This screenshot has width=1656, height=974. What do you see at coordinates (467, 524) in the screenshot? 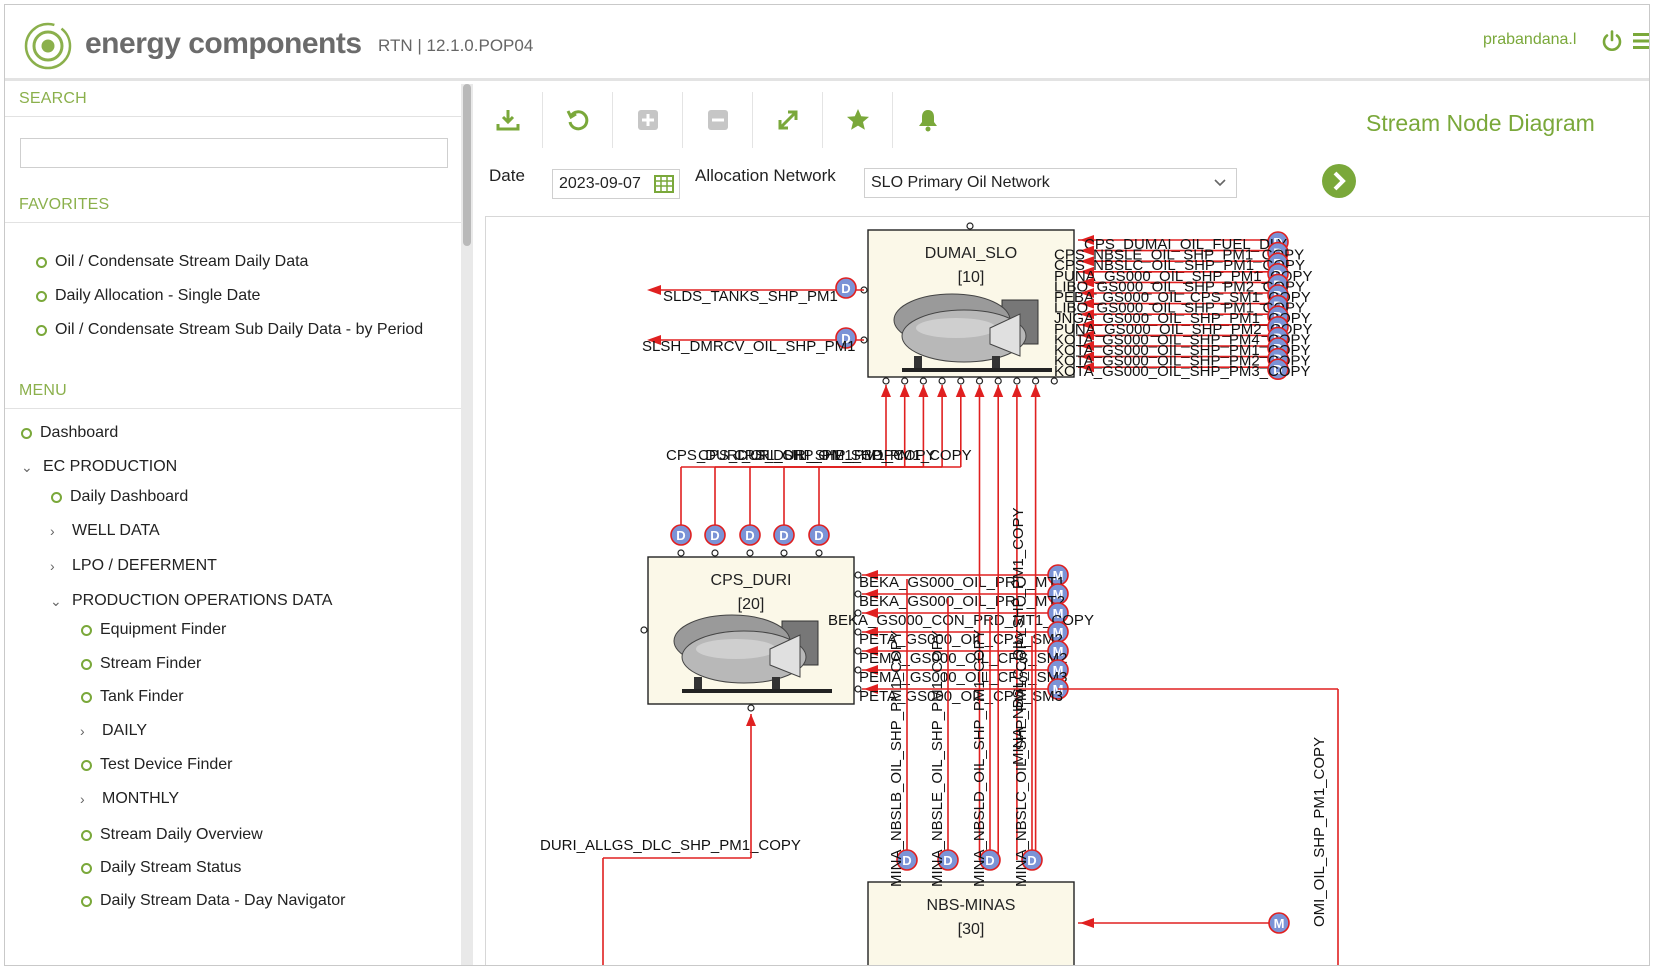
I see `sidebar-scrollbar` at bounding box center [467, 524].